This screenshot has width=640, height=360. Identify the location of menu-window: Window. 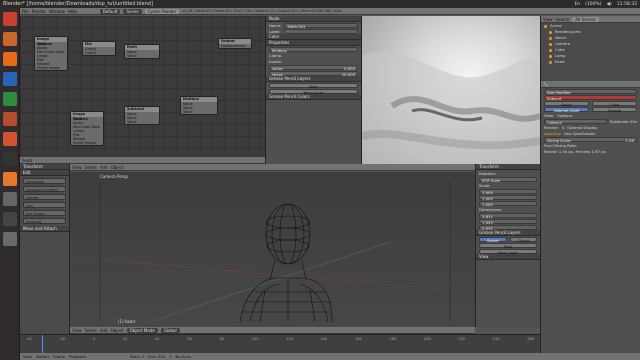
(57, 11).